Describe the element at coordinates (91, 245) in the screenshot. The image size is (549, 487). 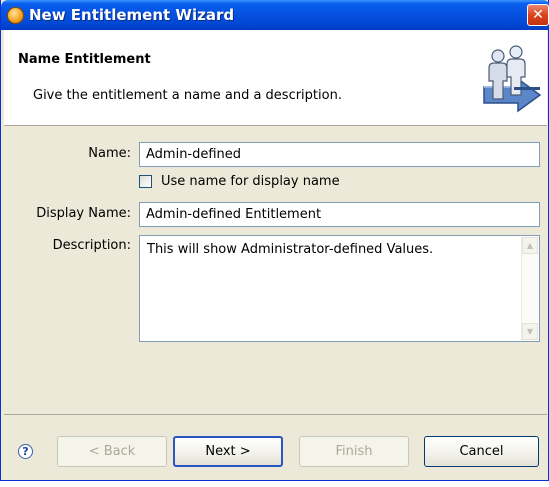
I see `description-label: Description:` at that location.